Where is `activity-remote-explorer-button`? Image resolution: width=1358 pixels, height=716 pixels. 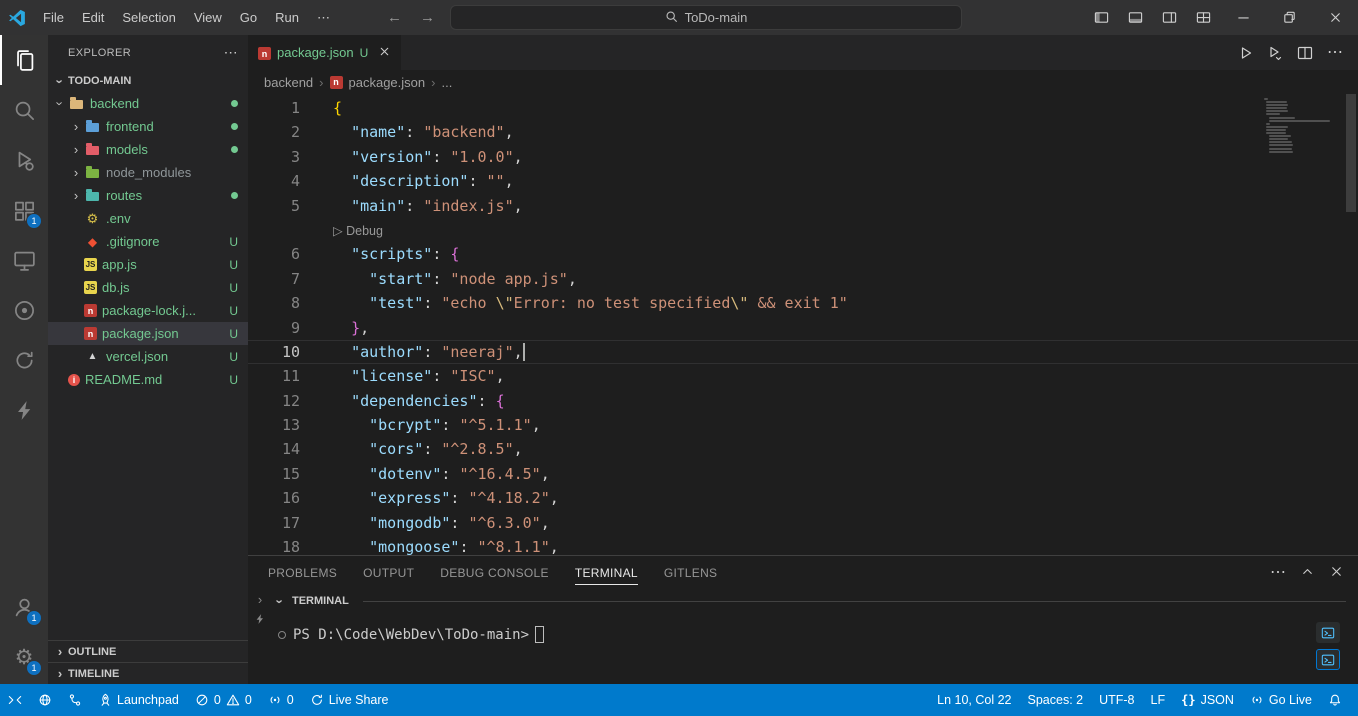
activity-remote-explorer-button is located at coordinates (24, 260).